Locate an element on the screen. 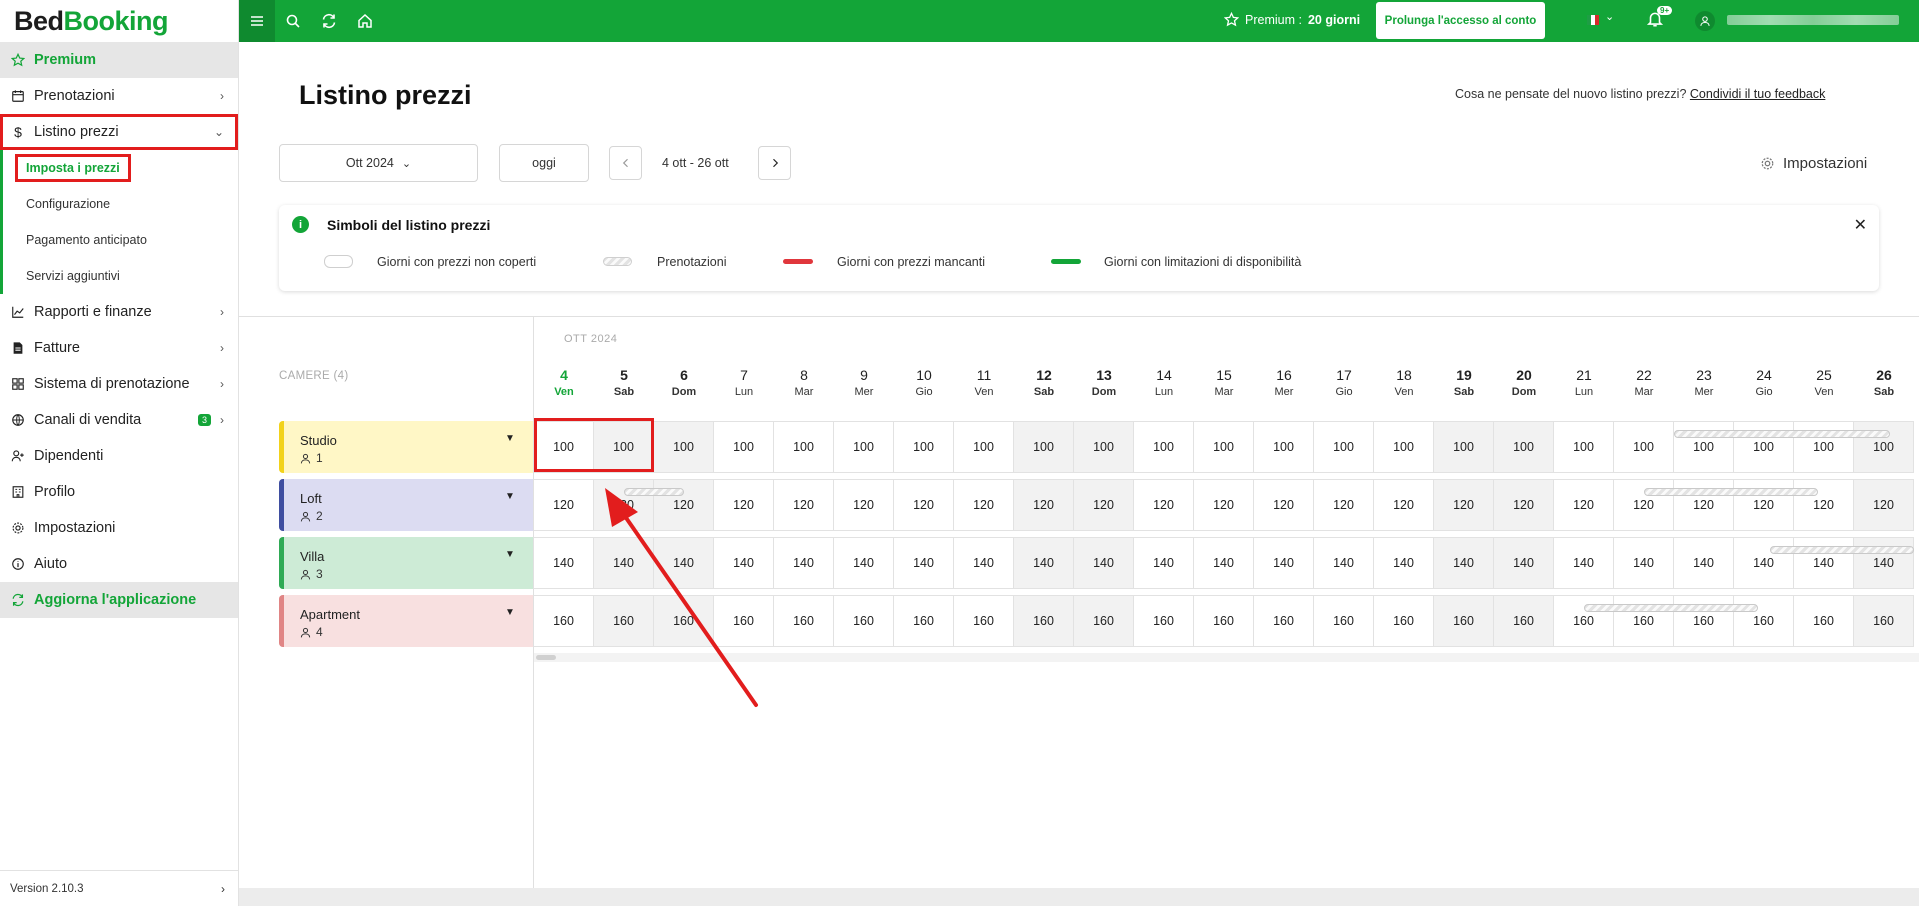 Image resolution: width=1919 pixels, height=906 pixels. version-footer: Version 2.10.3 › is located at coordinates (119, 888).